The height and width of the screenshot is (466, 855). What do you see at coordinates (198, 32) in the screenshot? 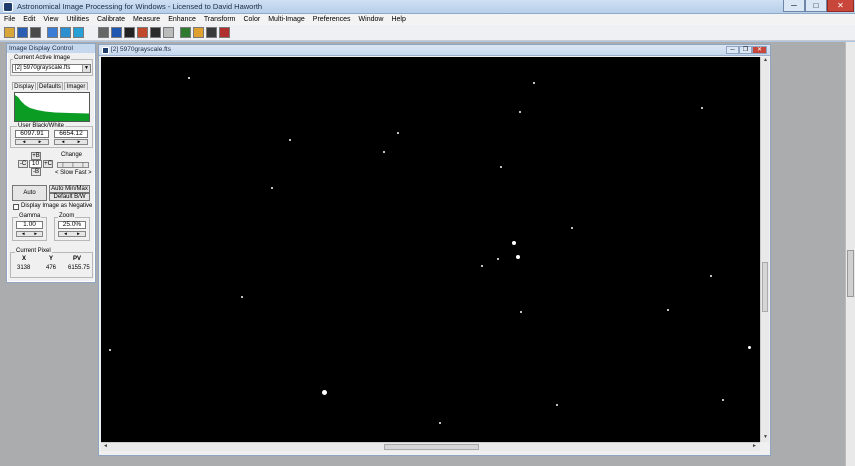
I see `palette-icon` at bounding box center [198, 32].